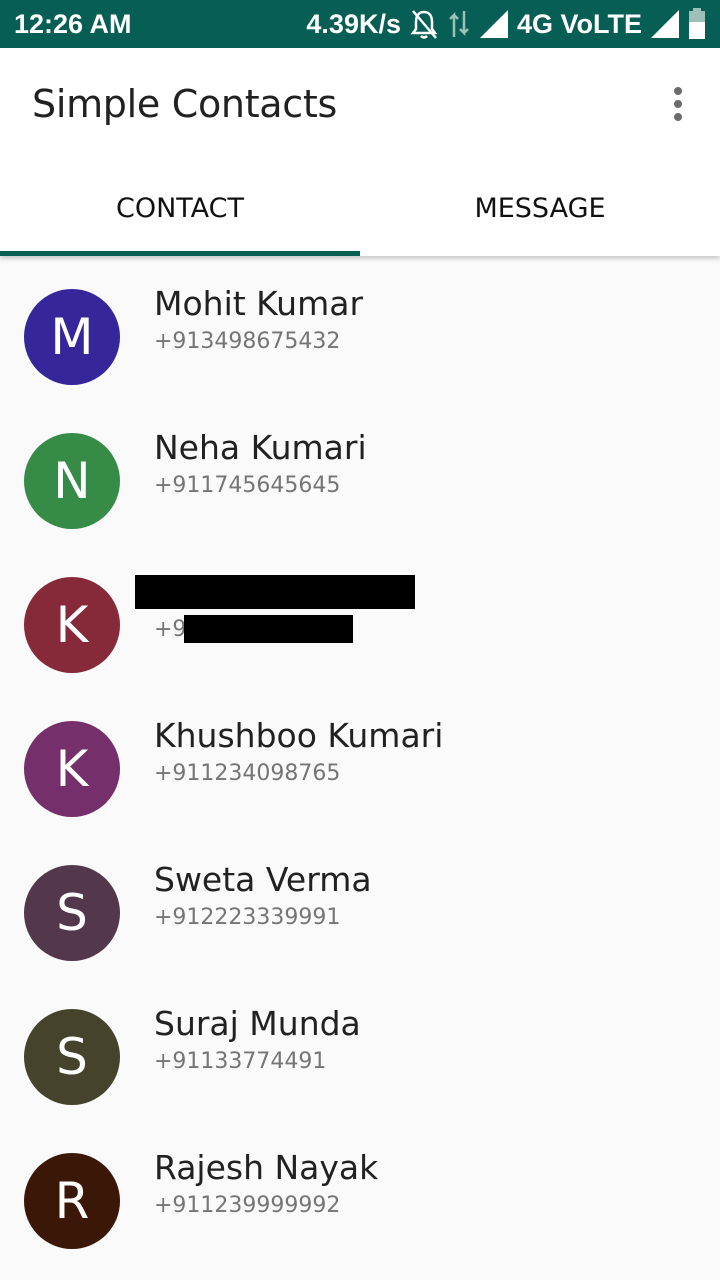 The width and height of the screenshot is (720, 1280). Describe the element at coordinates (180, 208) in the screenshot. I see `tab-contact: CONTACT` at that location.